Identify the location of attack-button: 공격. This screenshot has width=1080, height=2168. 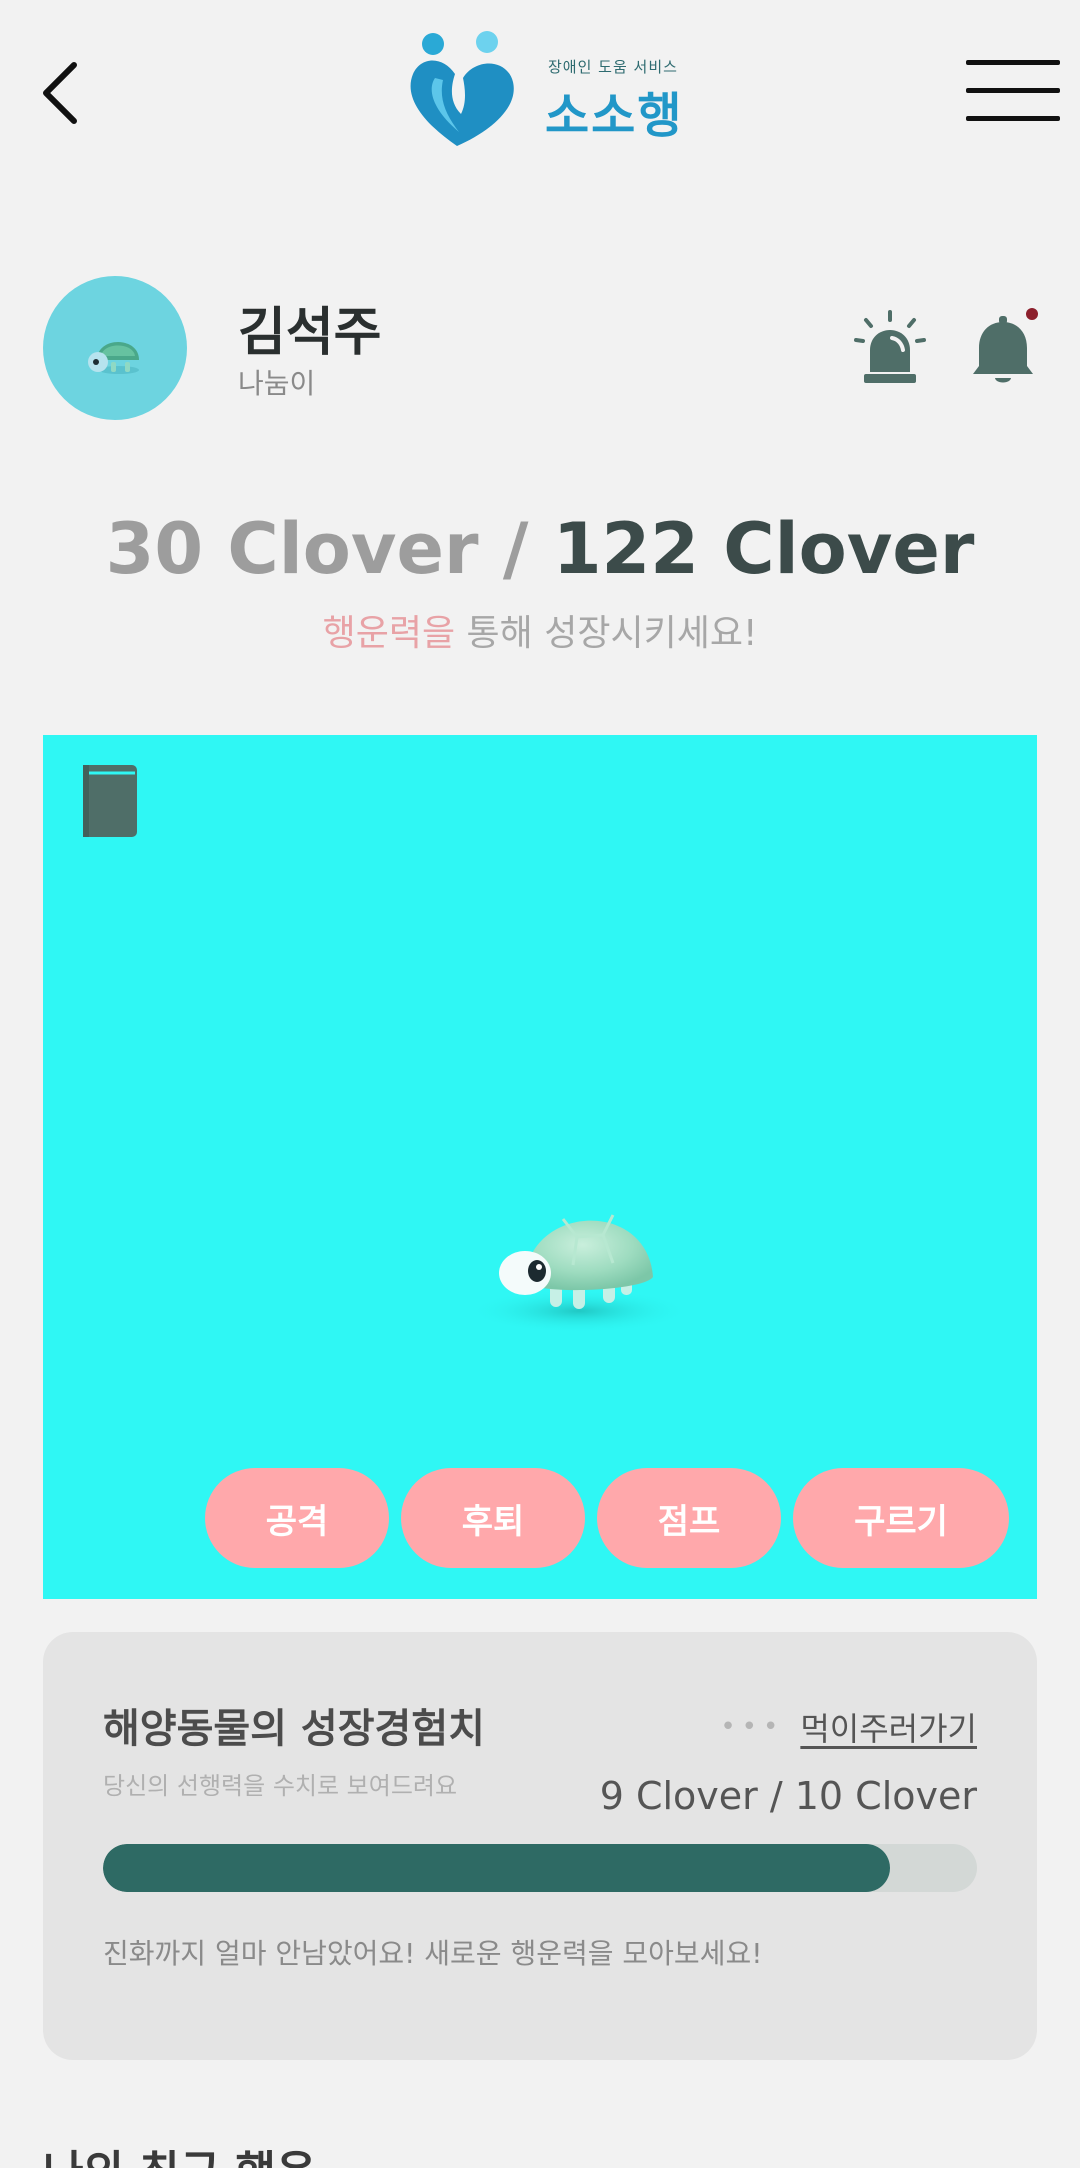
(297, 1518).